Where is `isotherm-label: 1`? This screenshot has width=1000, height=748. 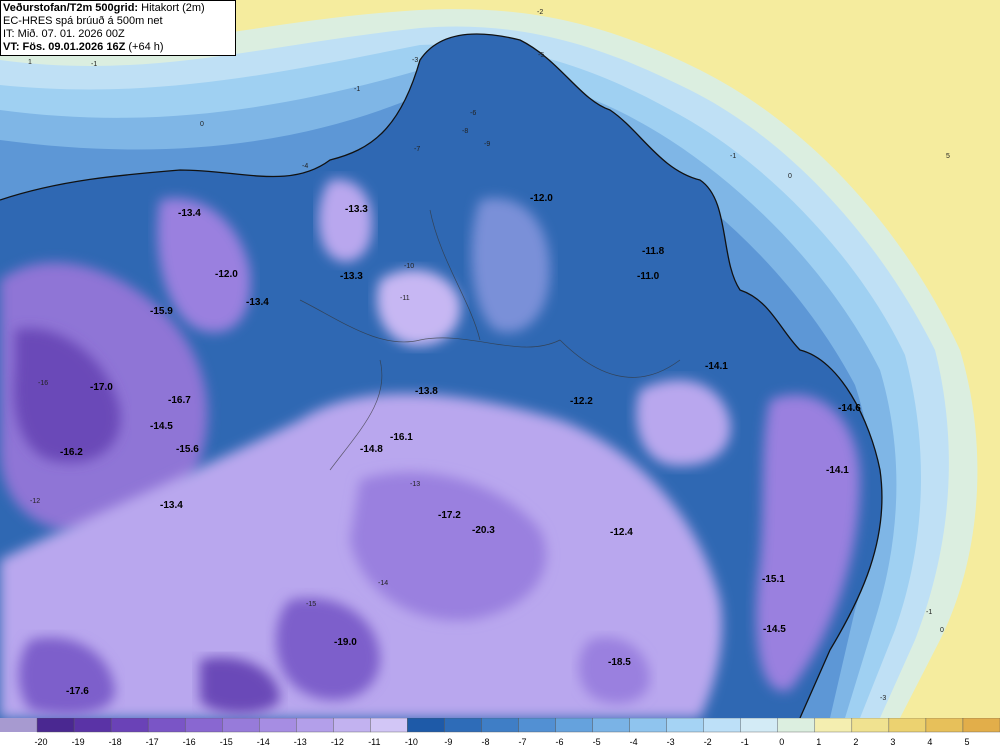 isotherm-label: 1 is located at coordinates (30, 62).